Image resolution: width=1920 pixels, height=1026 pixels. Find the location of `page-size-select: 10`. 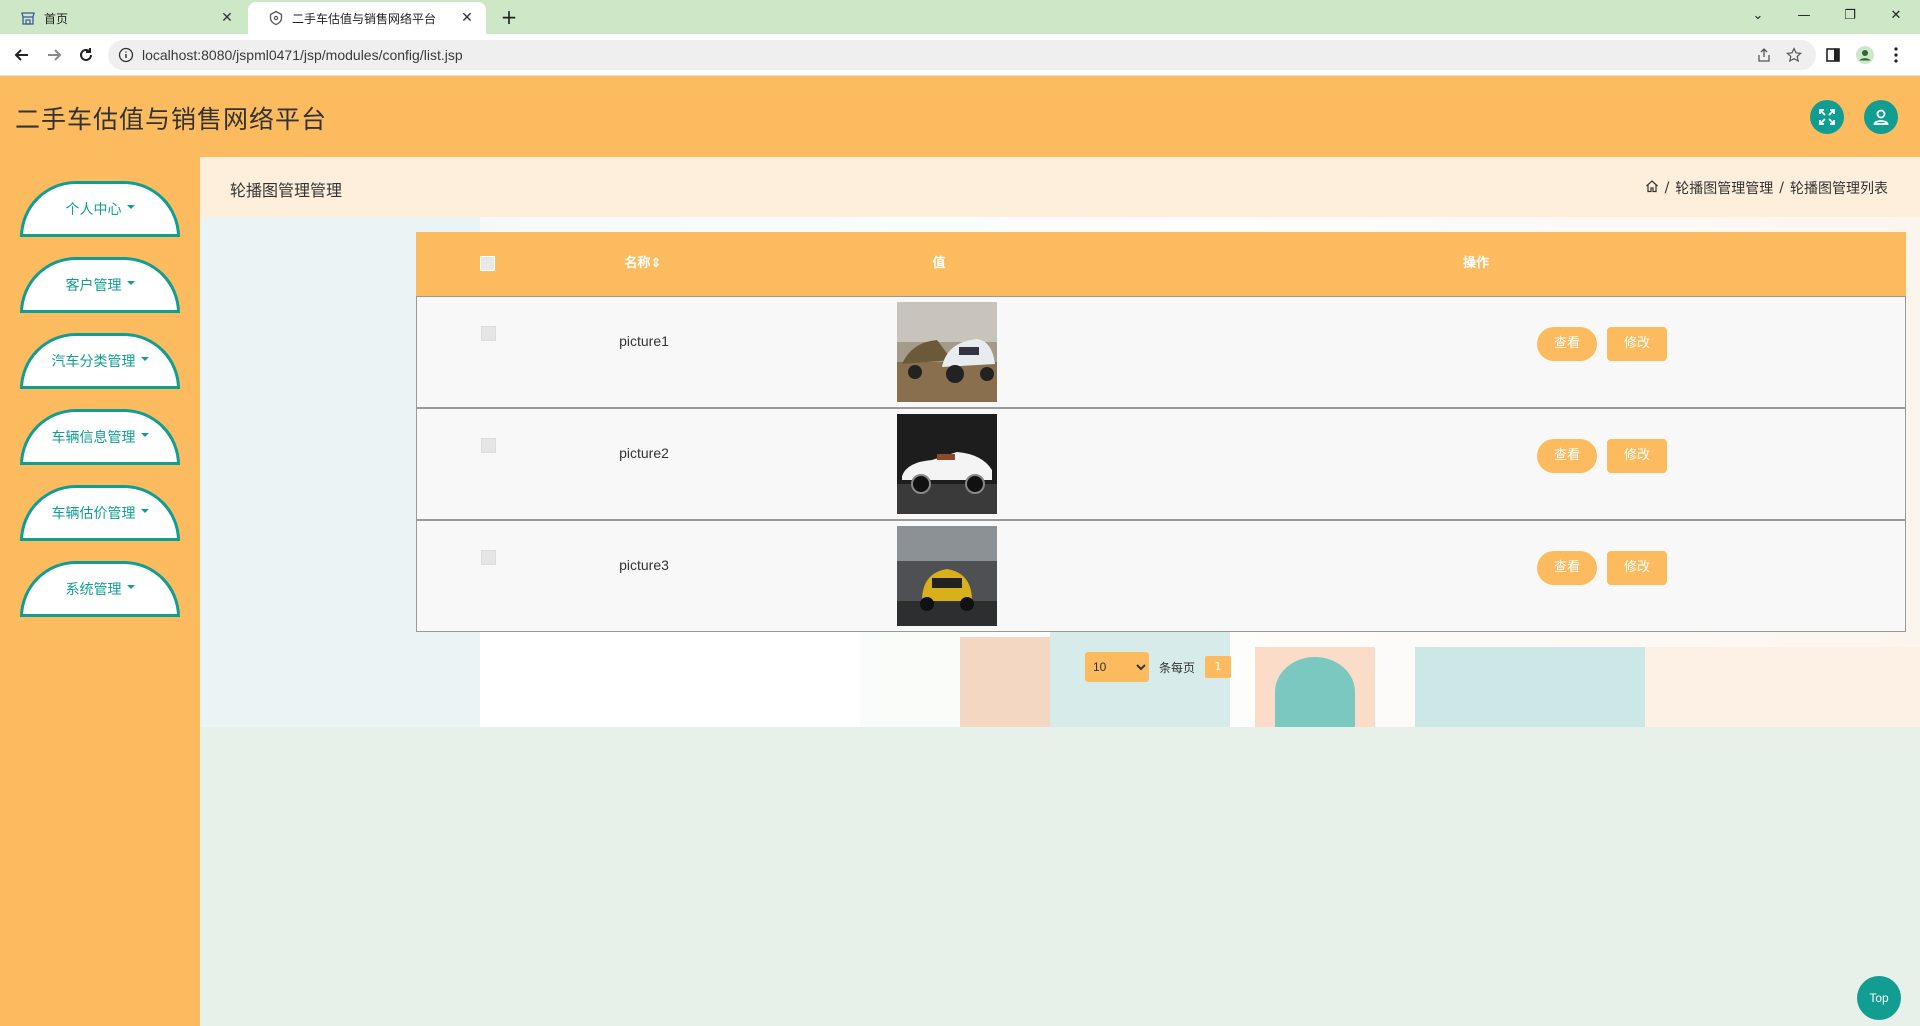

page-size-select: 10 is located at coordinates (1117, 667).